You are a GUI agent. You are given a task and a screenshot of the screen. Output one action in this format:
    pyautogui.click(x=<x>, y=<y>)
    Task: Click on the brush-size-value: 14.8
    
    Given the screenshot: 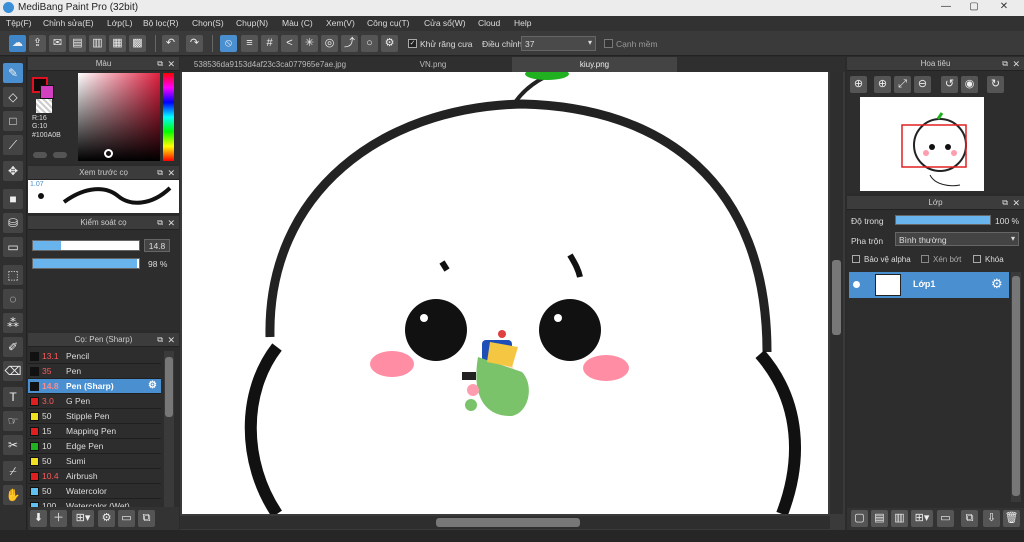 What is the action you would take?
    pyautogui.click(x=157, y=245)
    